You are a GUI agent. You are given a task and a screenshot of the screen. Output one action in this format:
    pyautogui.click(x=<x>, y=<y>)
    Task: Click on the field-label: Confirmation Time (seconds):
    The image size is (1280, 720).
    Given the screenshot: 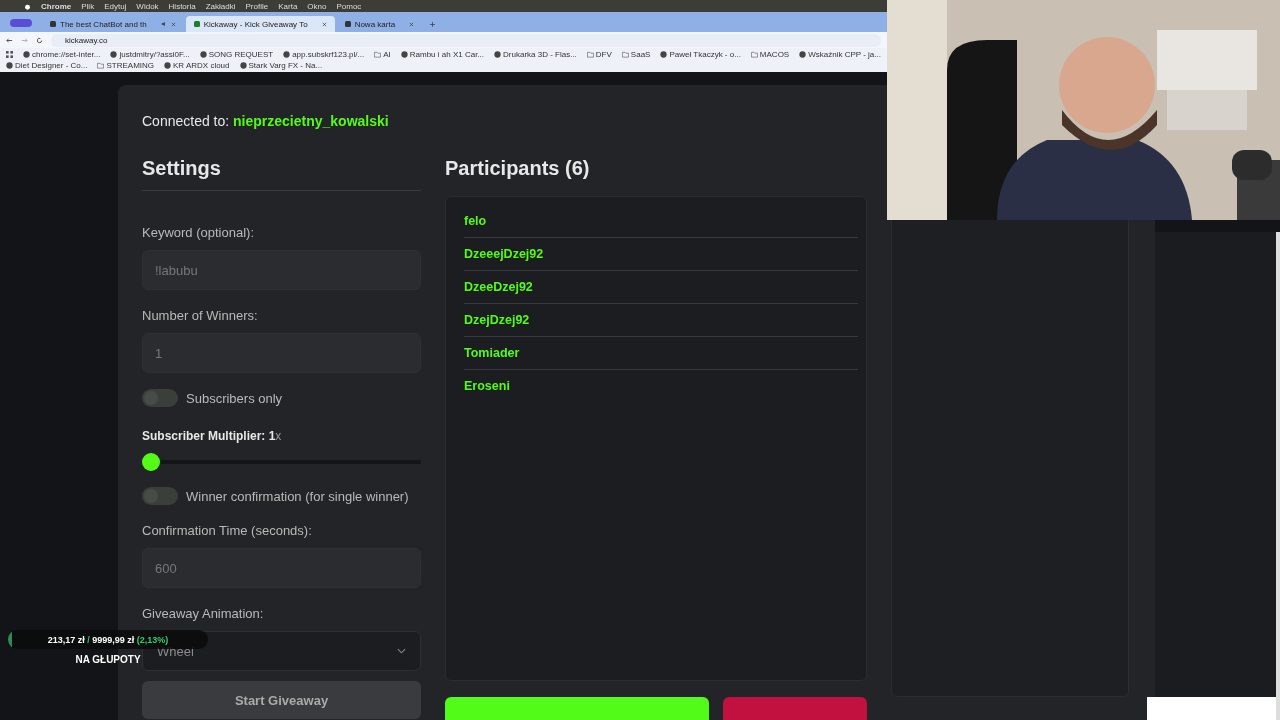 What is the action you would take?
    pyautogui.click(x=227, y=530)
    